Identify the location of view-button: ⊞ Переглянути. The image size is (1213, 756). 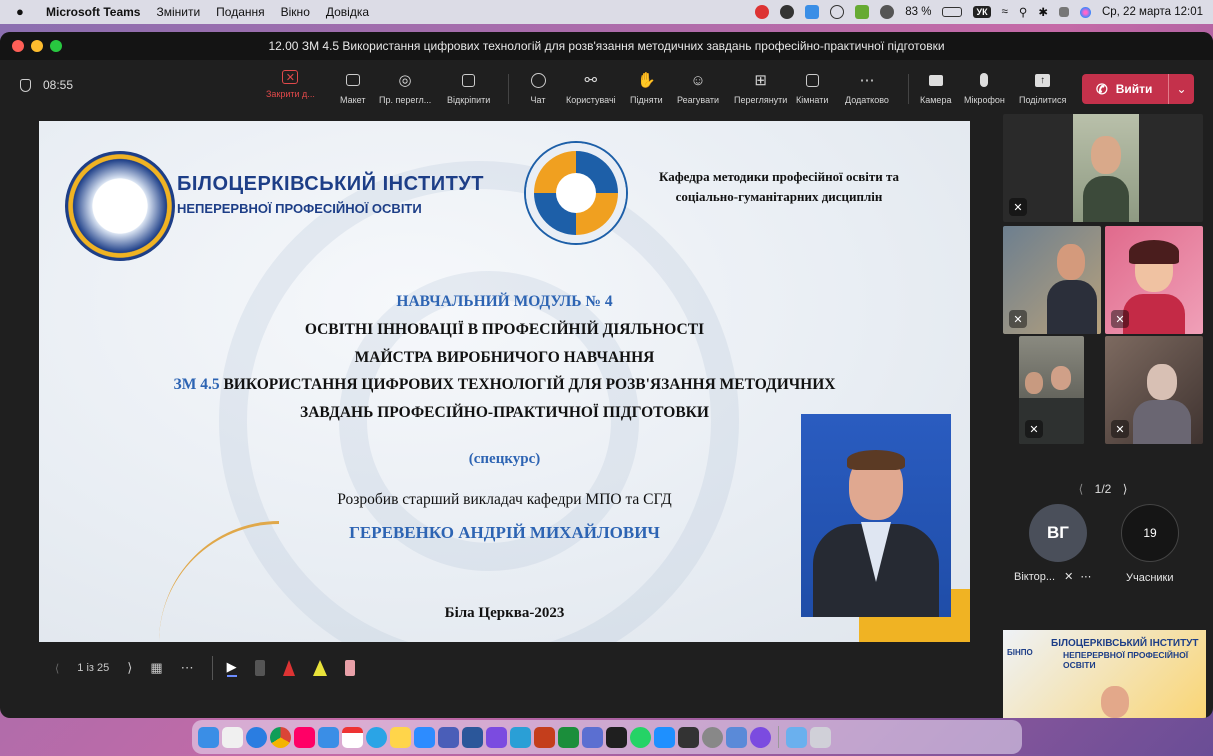
(760, 87).